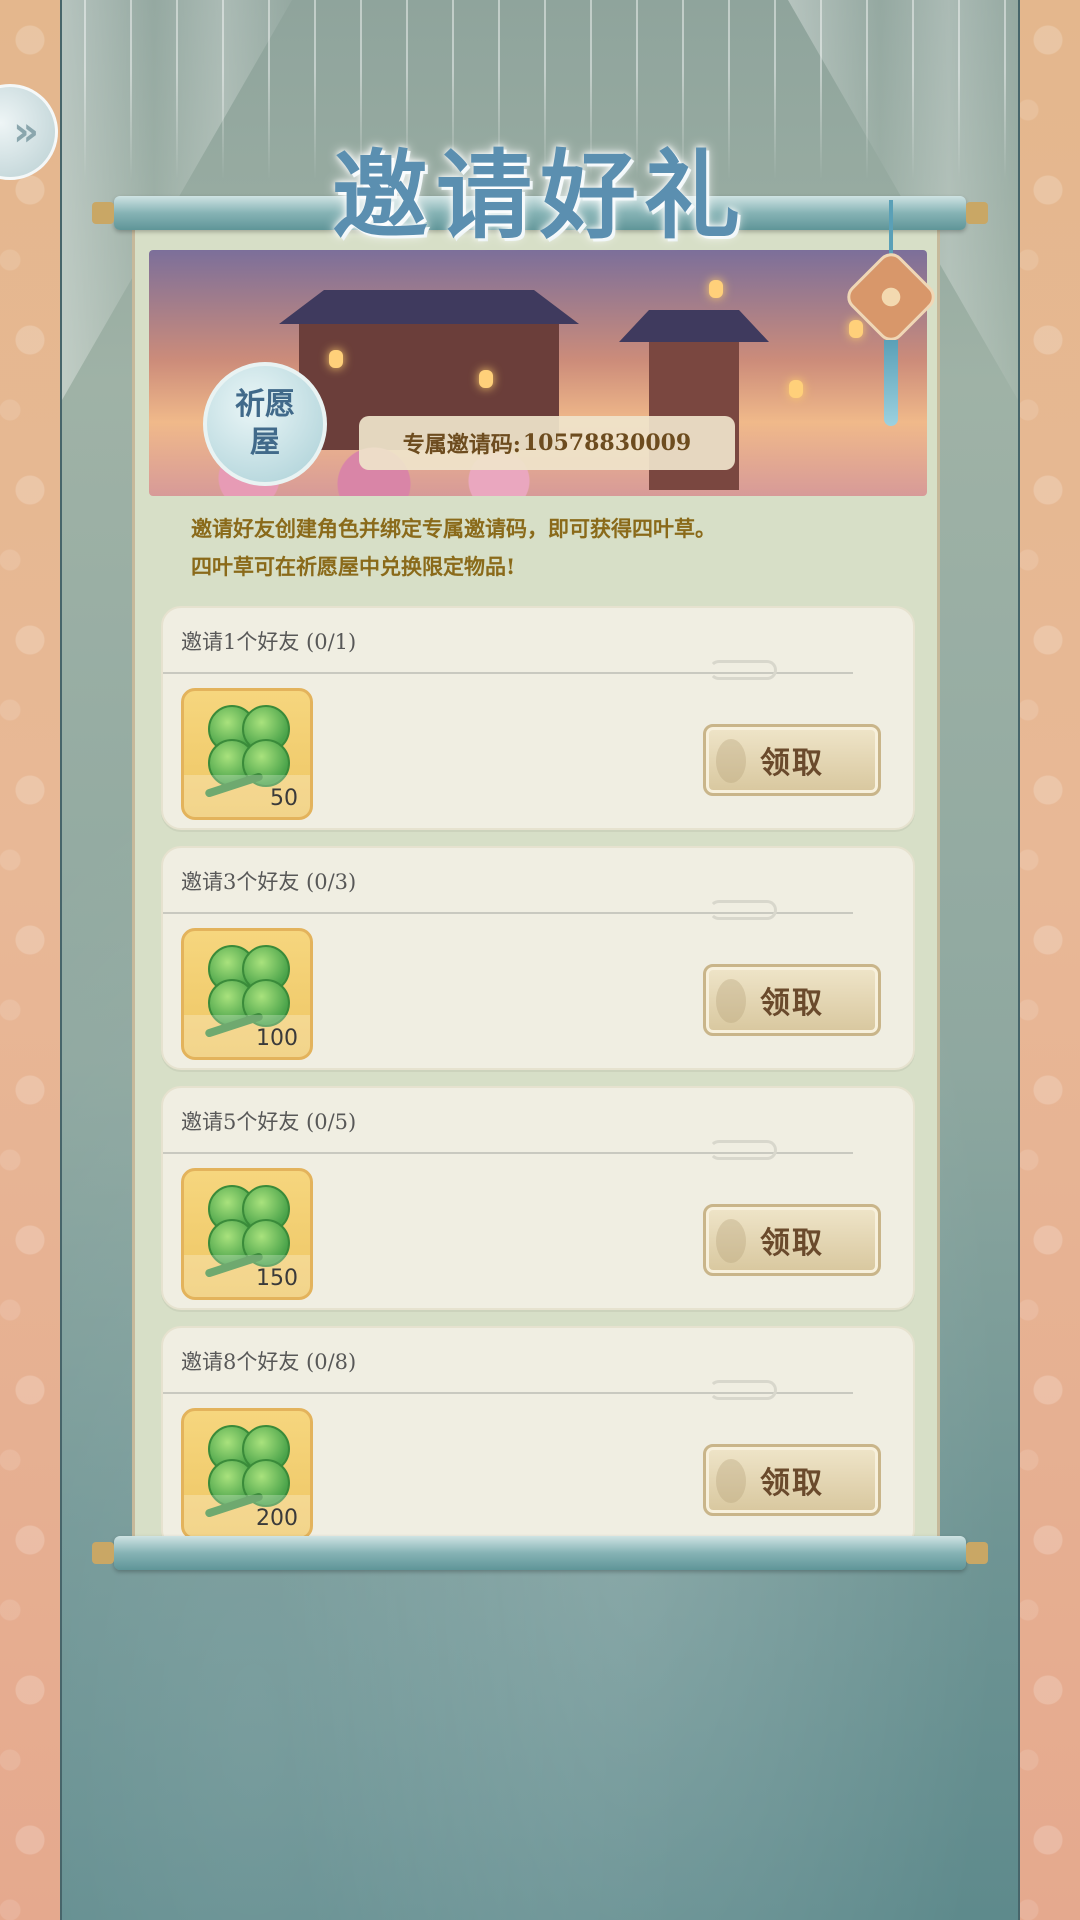  Describe the element at coordinates (269, 1362) in the screenshot. I see `task-title: 邀请8个好友 (0/8)` at that location.